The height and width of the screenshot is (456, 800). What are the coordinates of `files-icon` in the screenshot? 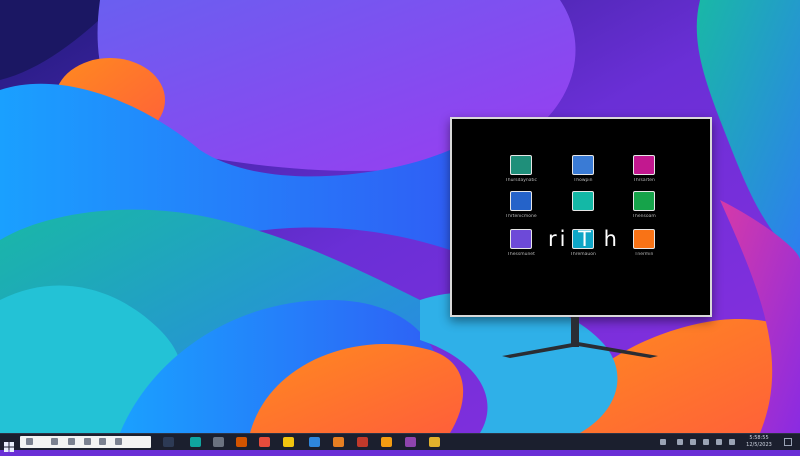 It's located at (288, 442).